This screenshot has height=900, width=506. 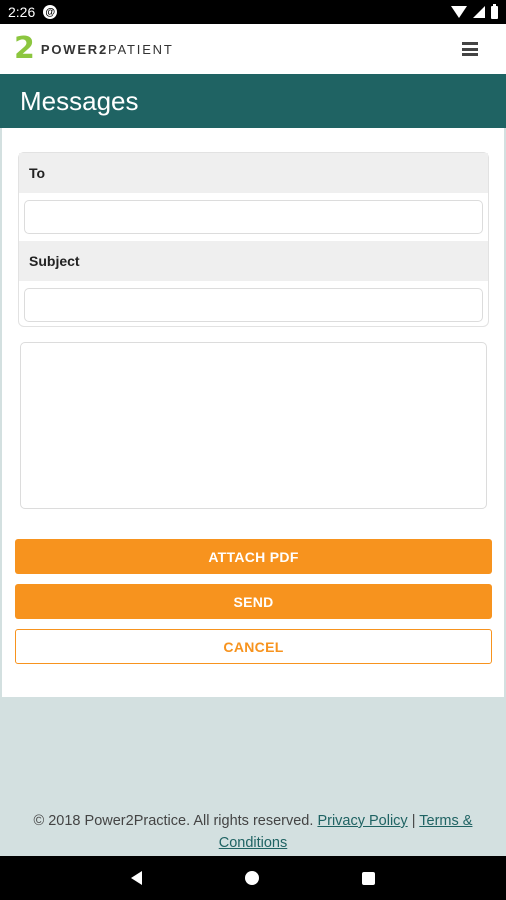 What do you see at coordinates (253, 173) in the screenshot?
I see `to-label: To` at bounding box center [253, 173].